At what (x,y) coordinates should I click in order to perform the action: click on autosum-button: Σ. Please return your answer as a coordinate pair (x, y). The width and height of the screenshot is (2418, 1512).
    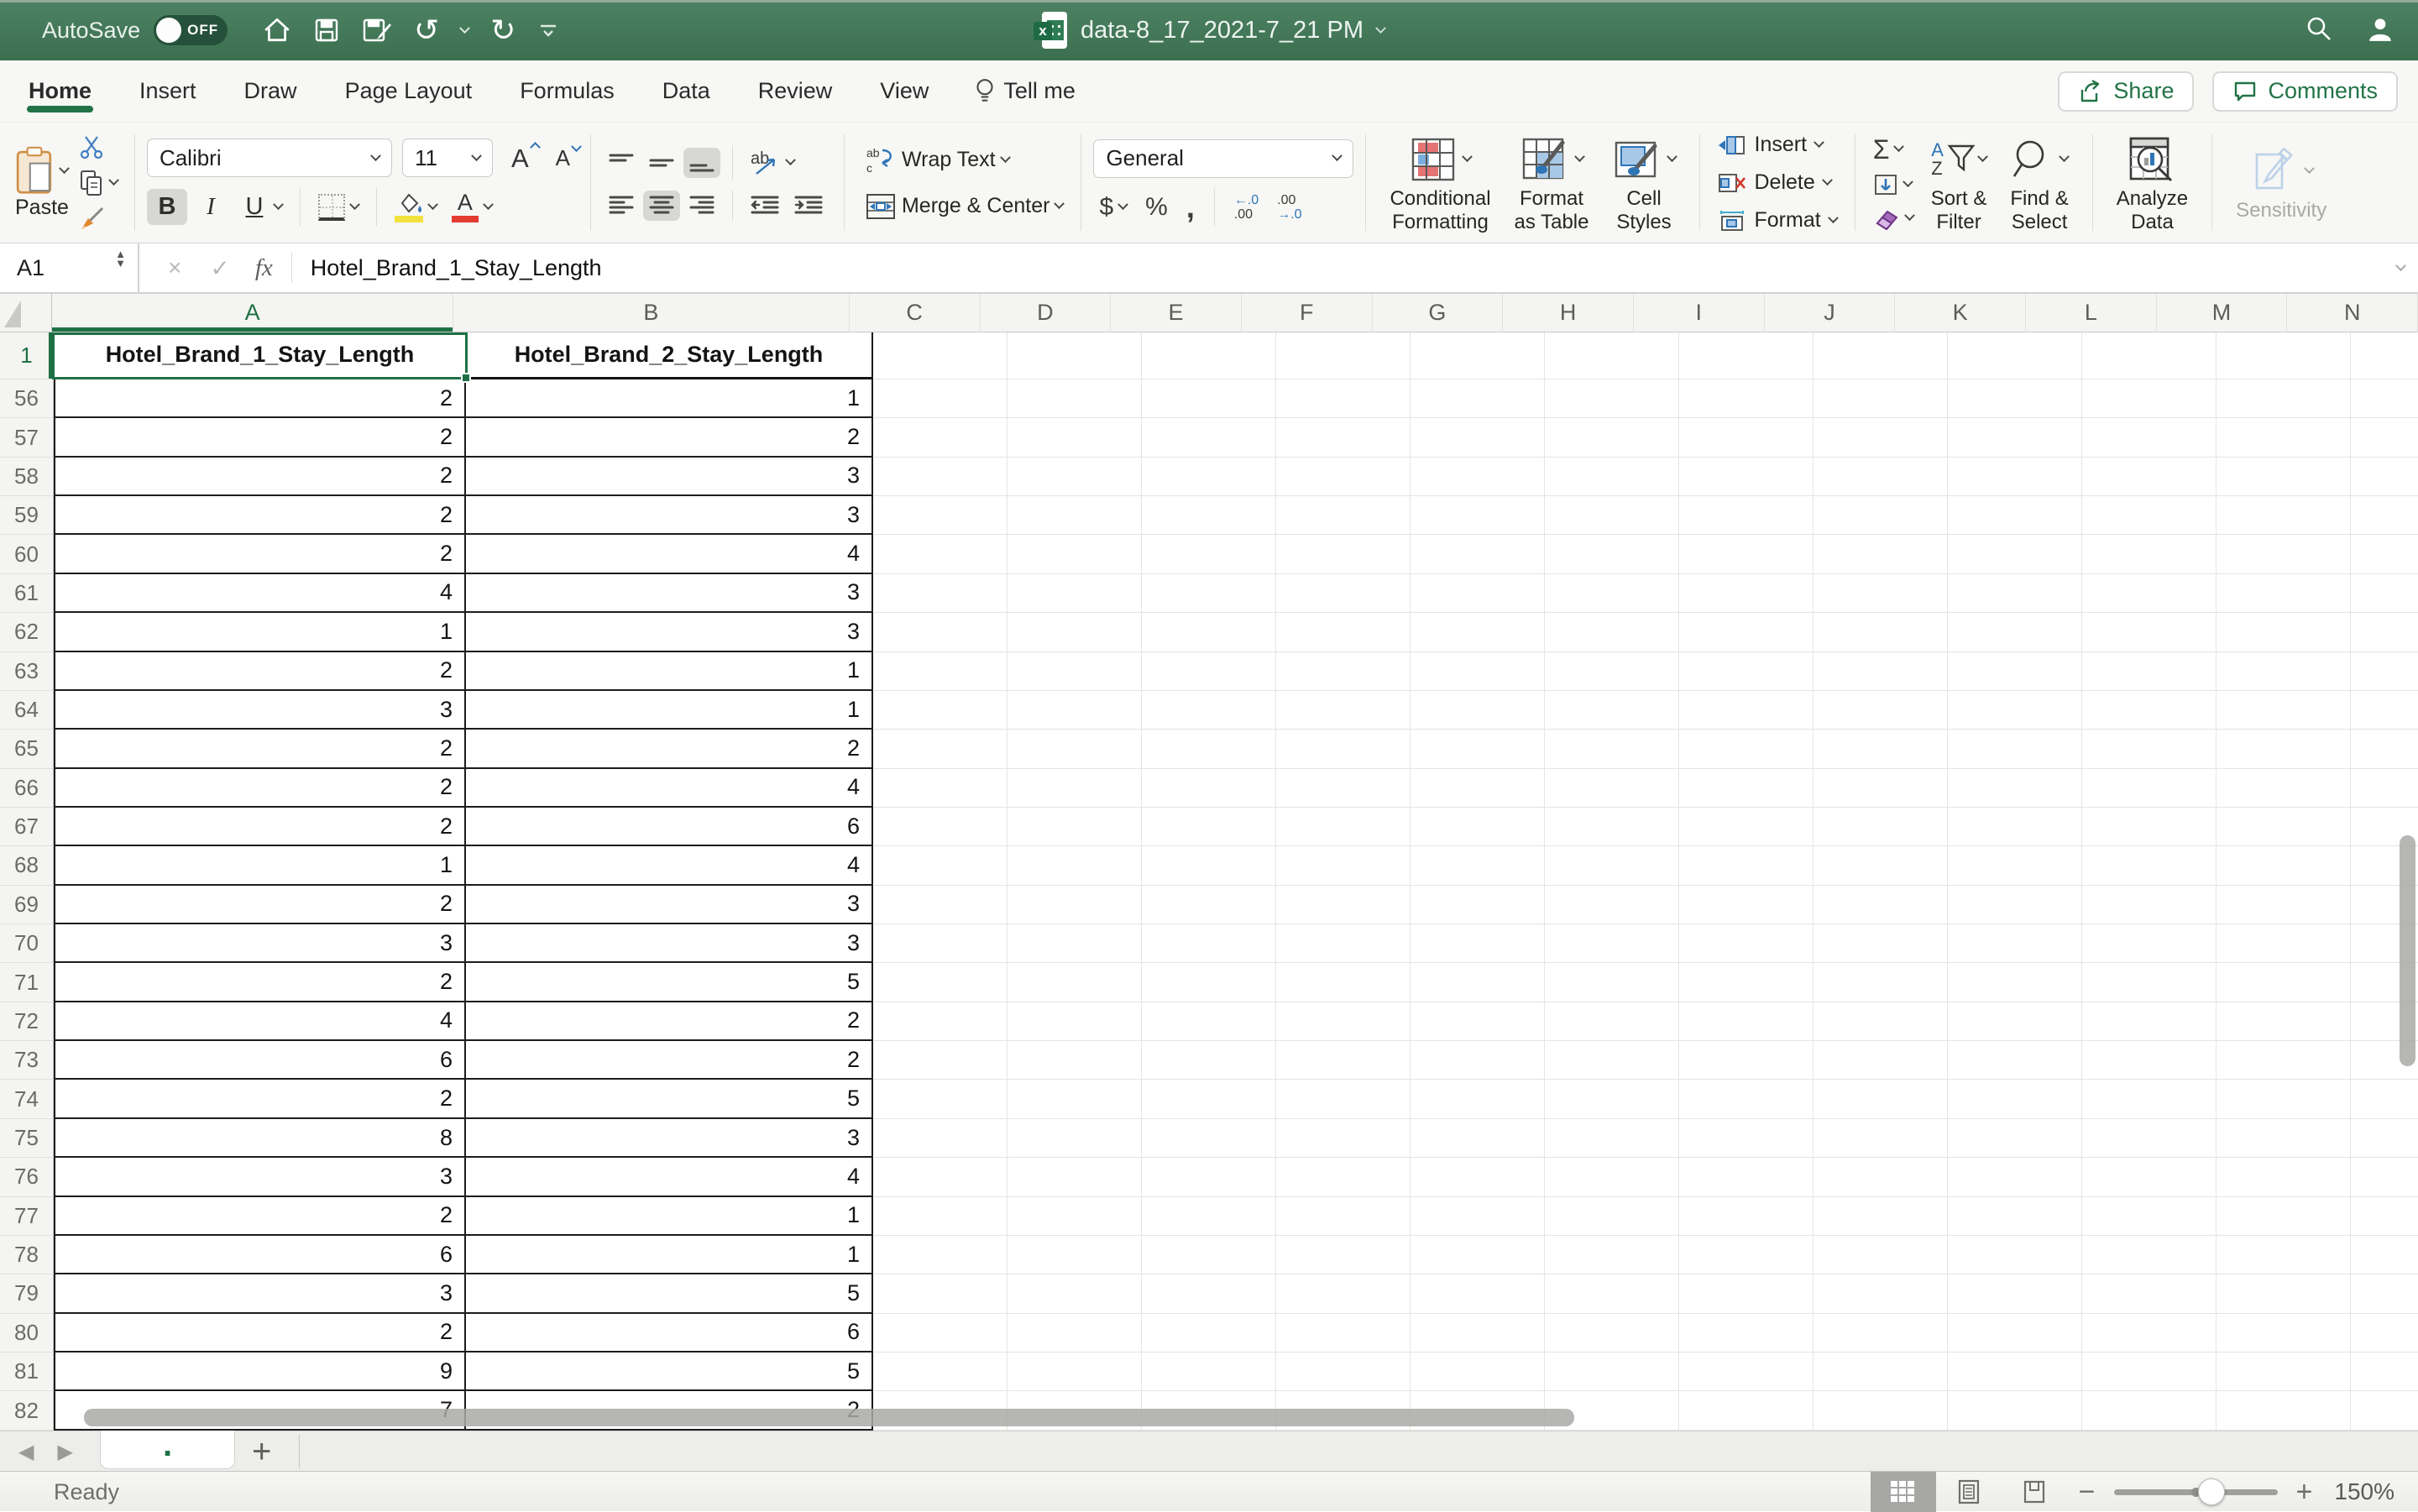
    Looking at the image, I should click on (1893, 149).